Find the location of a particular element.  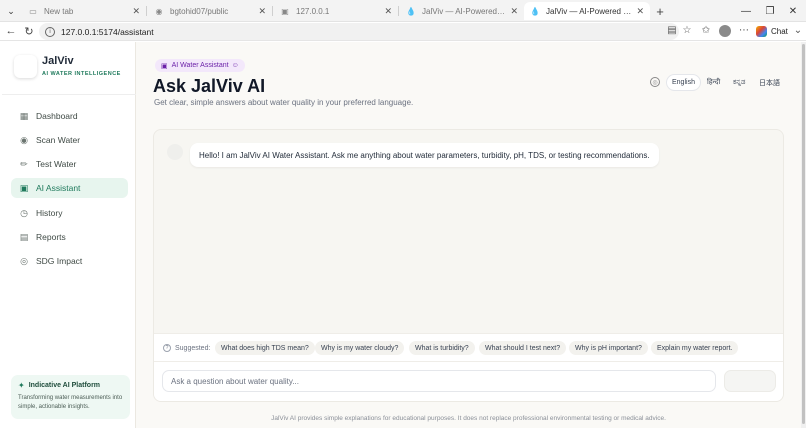

reload-icon: ↻ is located at coordinates (29, 31).